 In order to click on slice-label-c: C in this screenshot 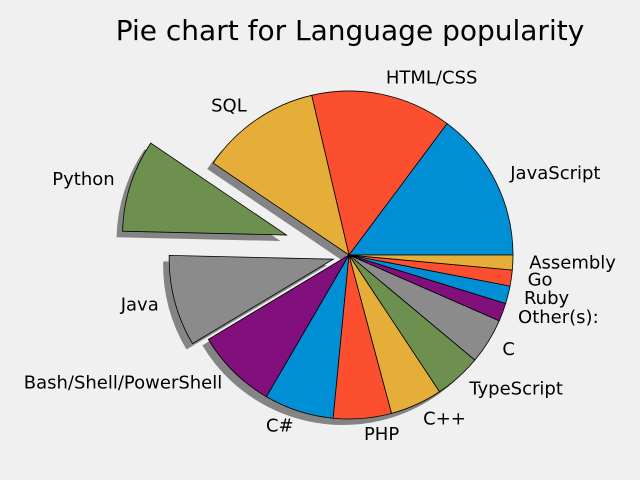, I will do `click(508, 349)`.